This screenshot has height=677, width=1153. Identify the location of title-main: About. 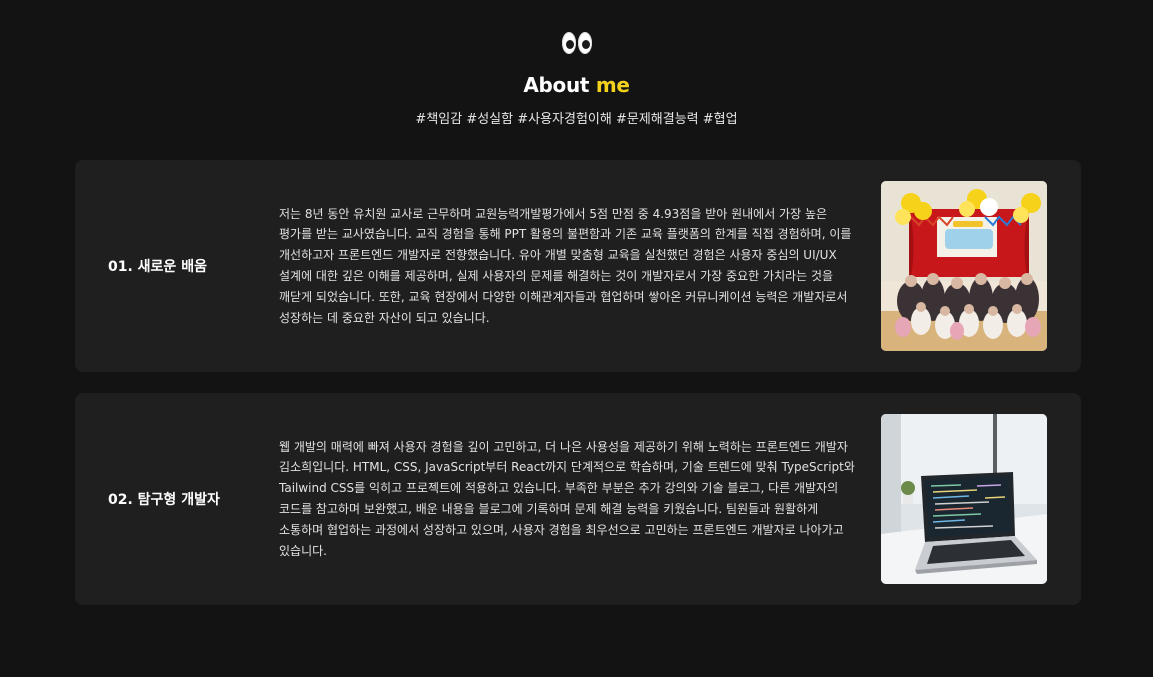
(556, 85).